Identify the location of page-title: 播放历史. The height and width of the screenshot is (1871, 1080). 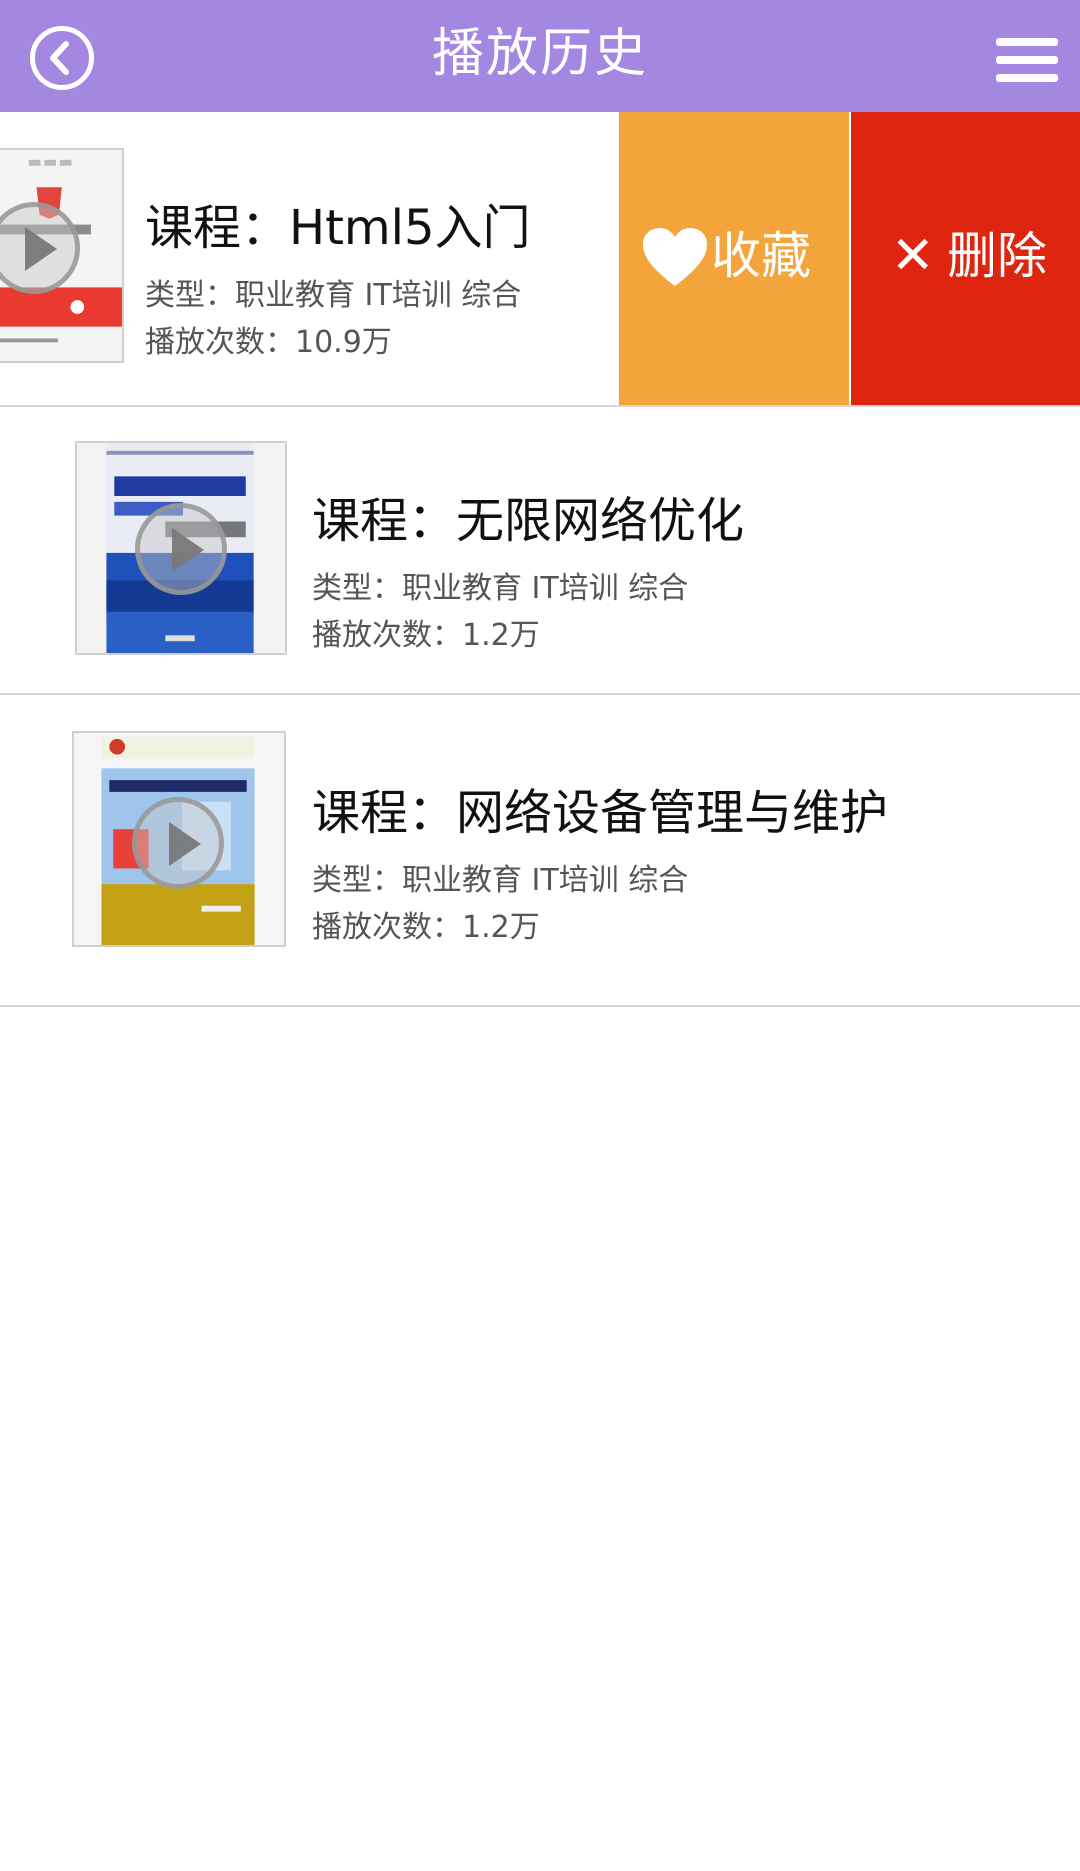
(539, 54).